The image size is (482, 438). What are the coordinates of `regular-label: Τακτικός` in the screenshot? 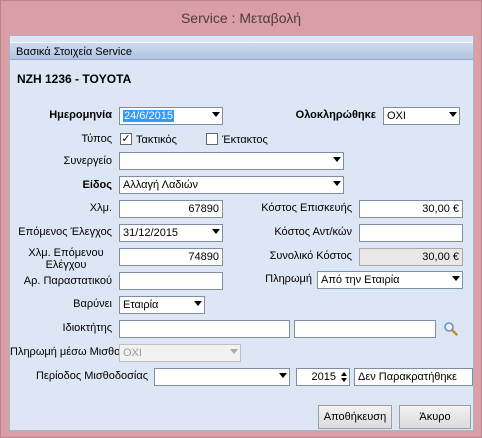 It's located at (156, 140).